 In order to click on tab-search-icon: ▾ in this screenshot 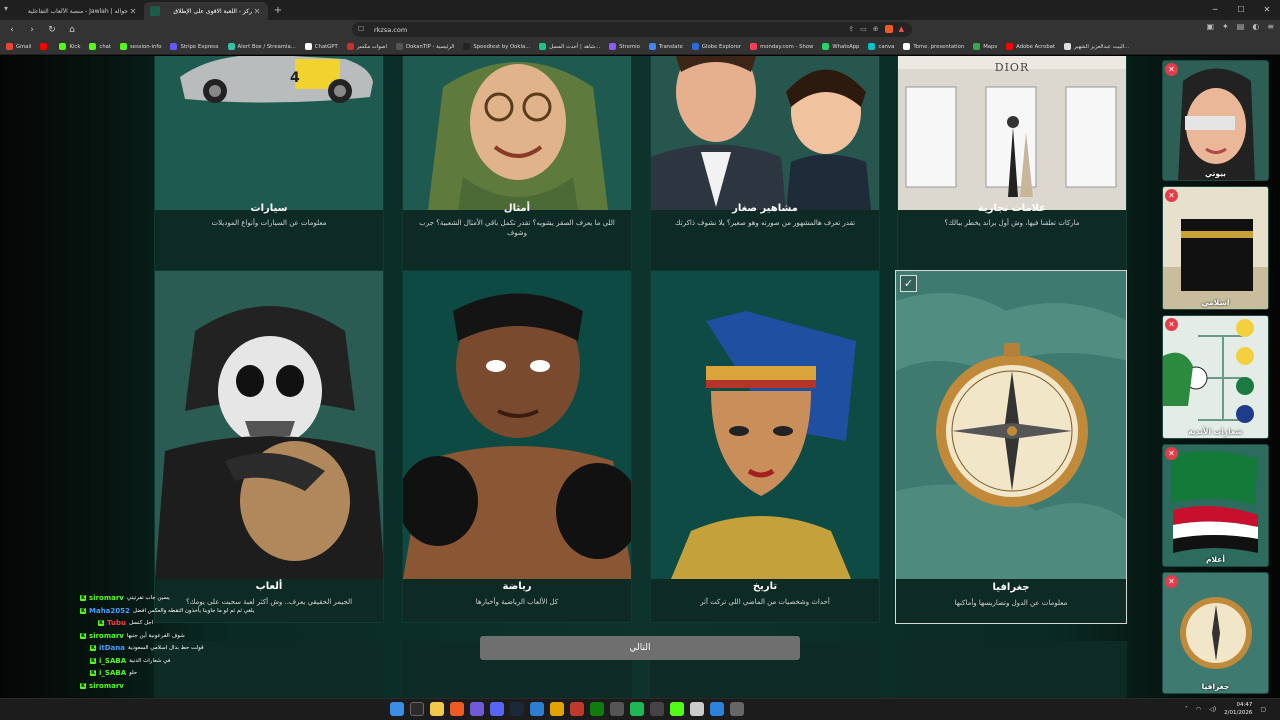, I will do `click(10, 10)`.